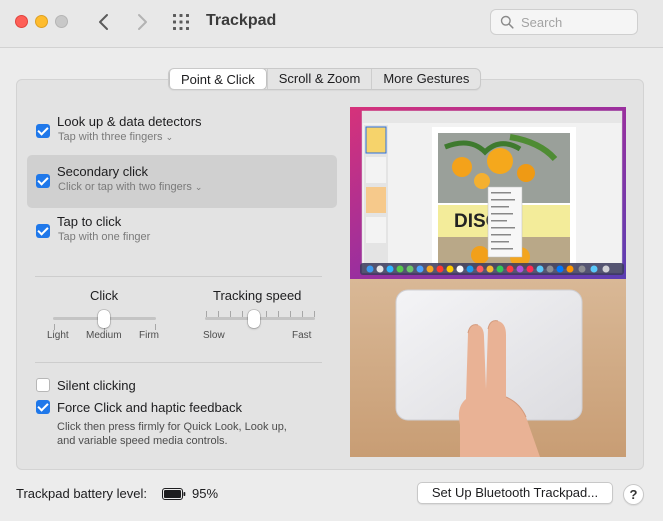 This screenshot has height=521, width=663. Describe the element at coordinates (149, 335) in the screenshot. I see `click-tick-label-firm: Firm` at that location.